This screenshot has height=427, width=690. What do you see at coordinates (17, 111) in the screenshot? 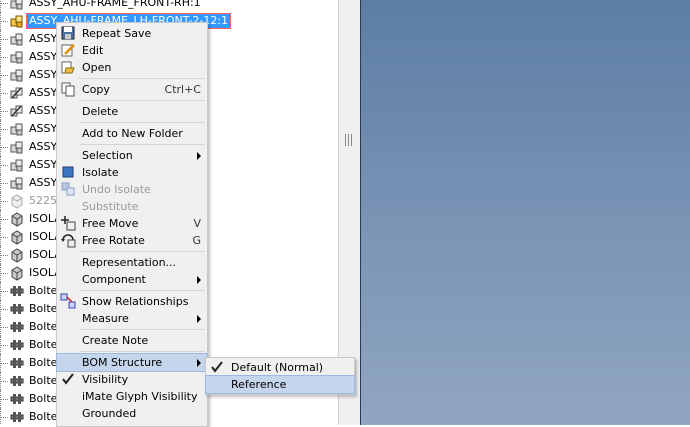
I see `assembly-edit-icon` at bounding box center [17, 111].